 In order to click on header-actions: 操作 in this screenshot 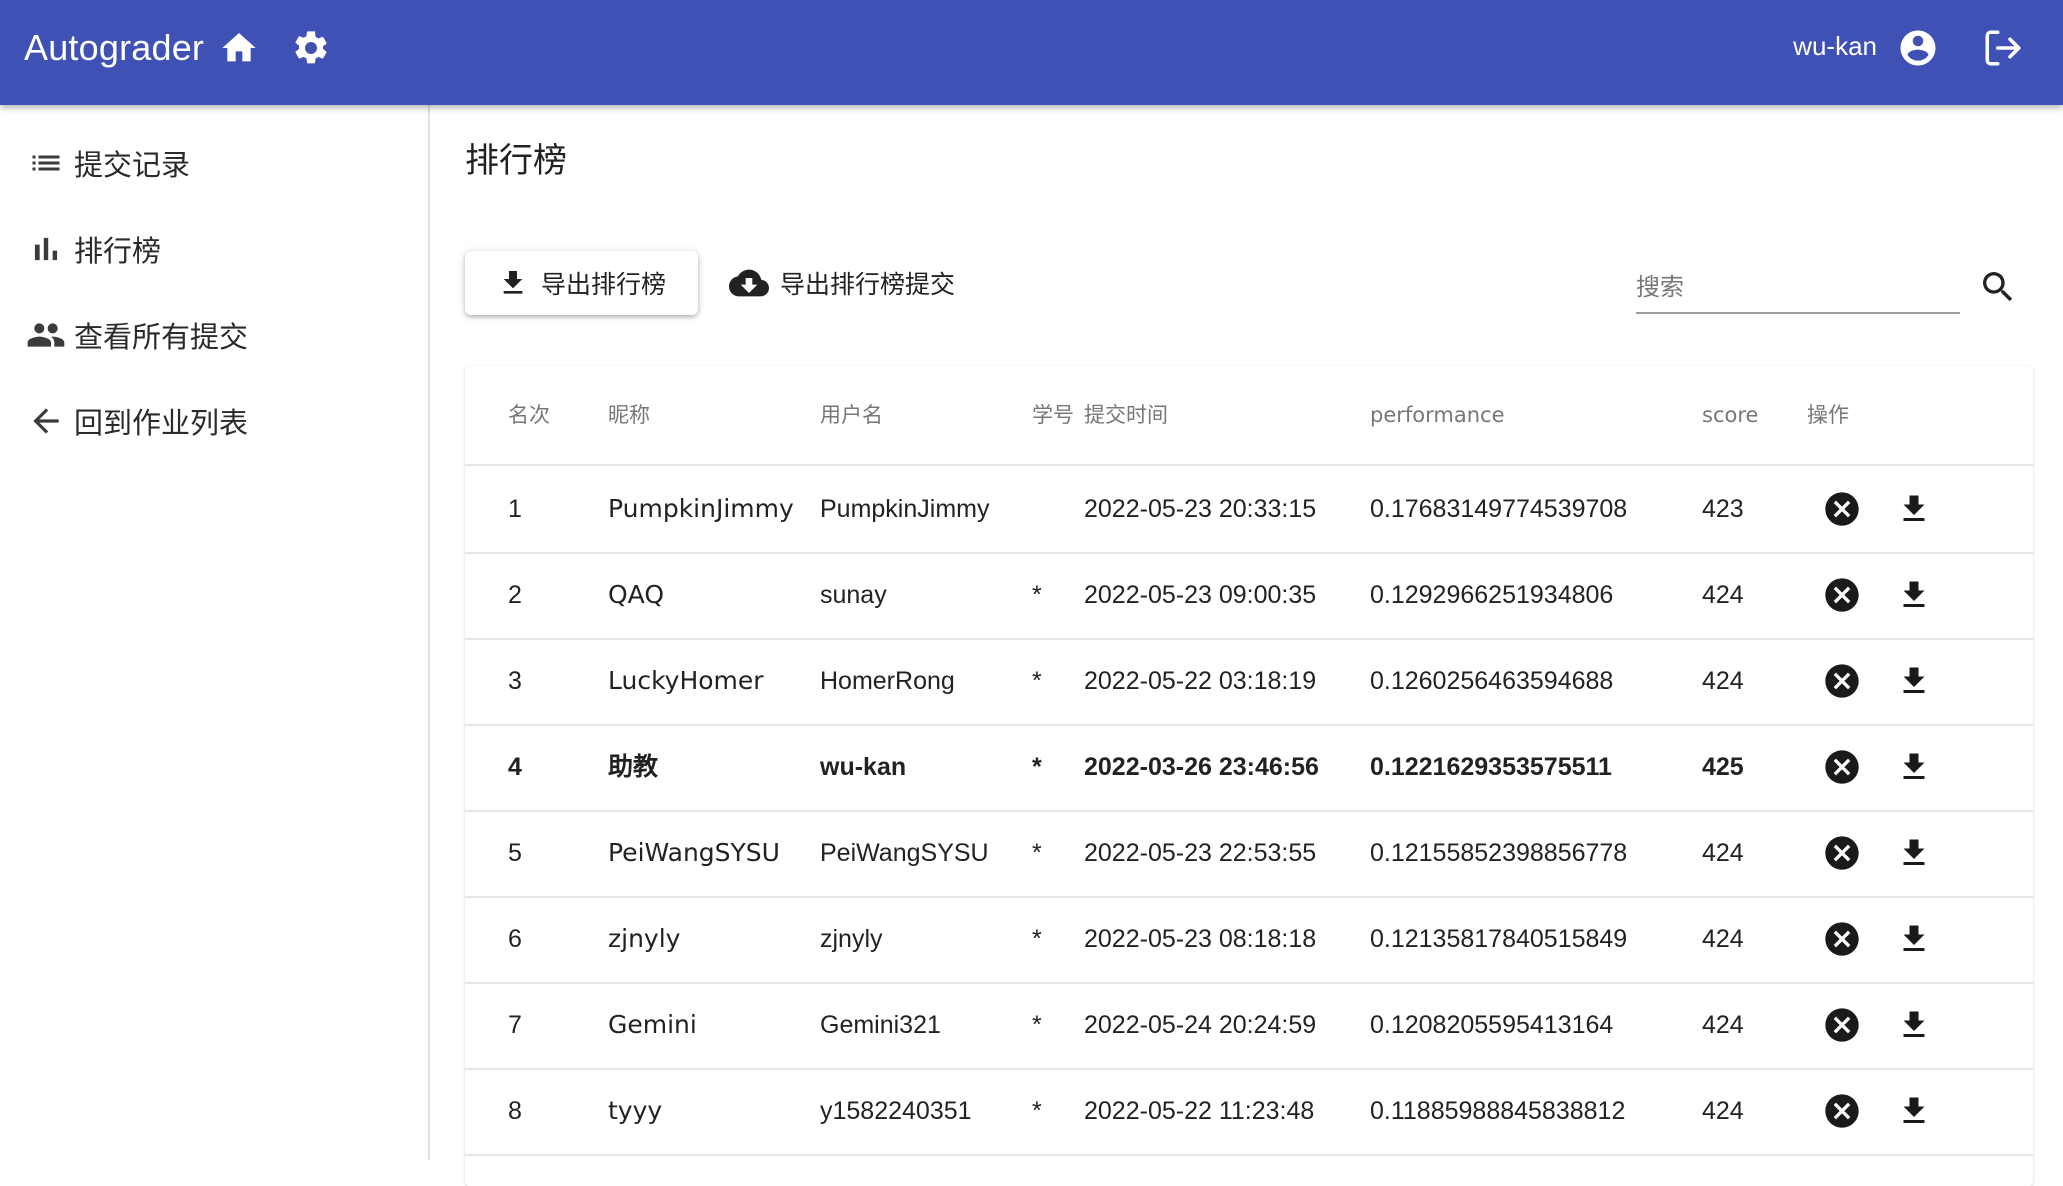, I will do `click(1828, 415)`.